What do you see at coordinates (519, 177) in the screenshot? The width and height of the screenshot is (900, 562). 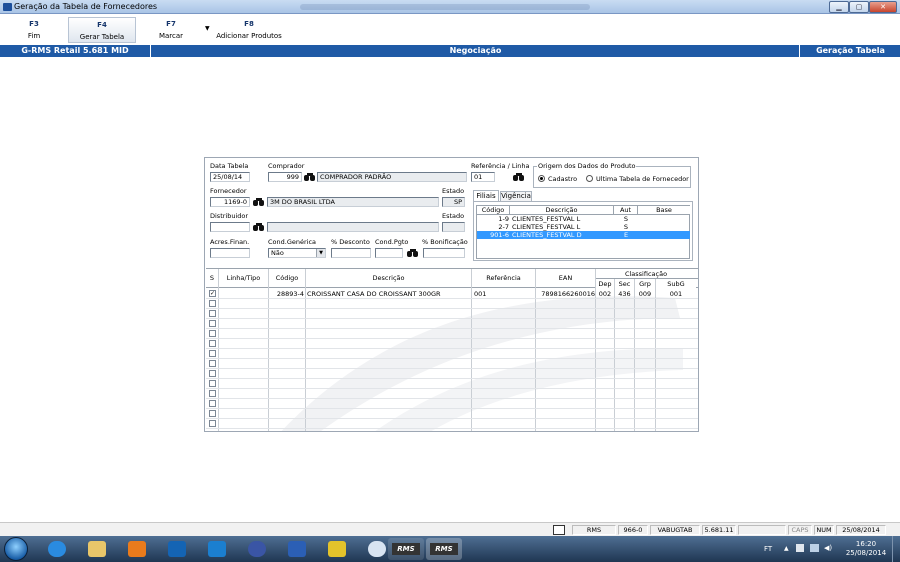 I see `referencia-search-icon` at bounding box center [519, 177].